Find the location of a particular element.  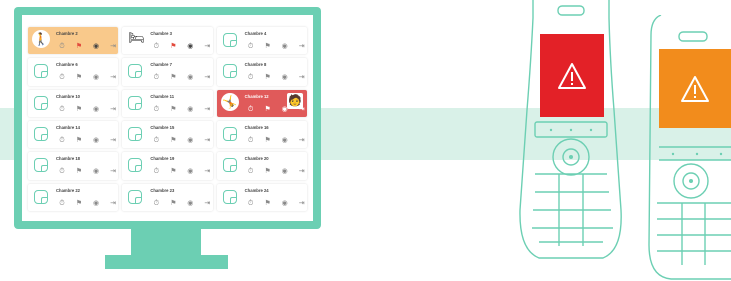

room-card: Chambre 4 ⏱ ⚑ ◉ ⇥ is located at coordinates (261, 41).